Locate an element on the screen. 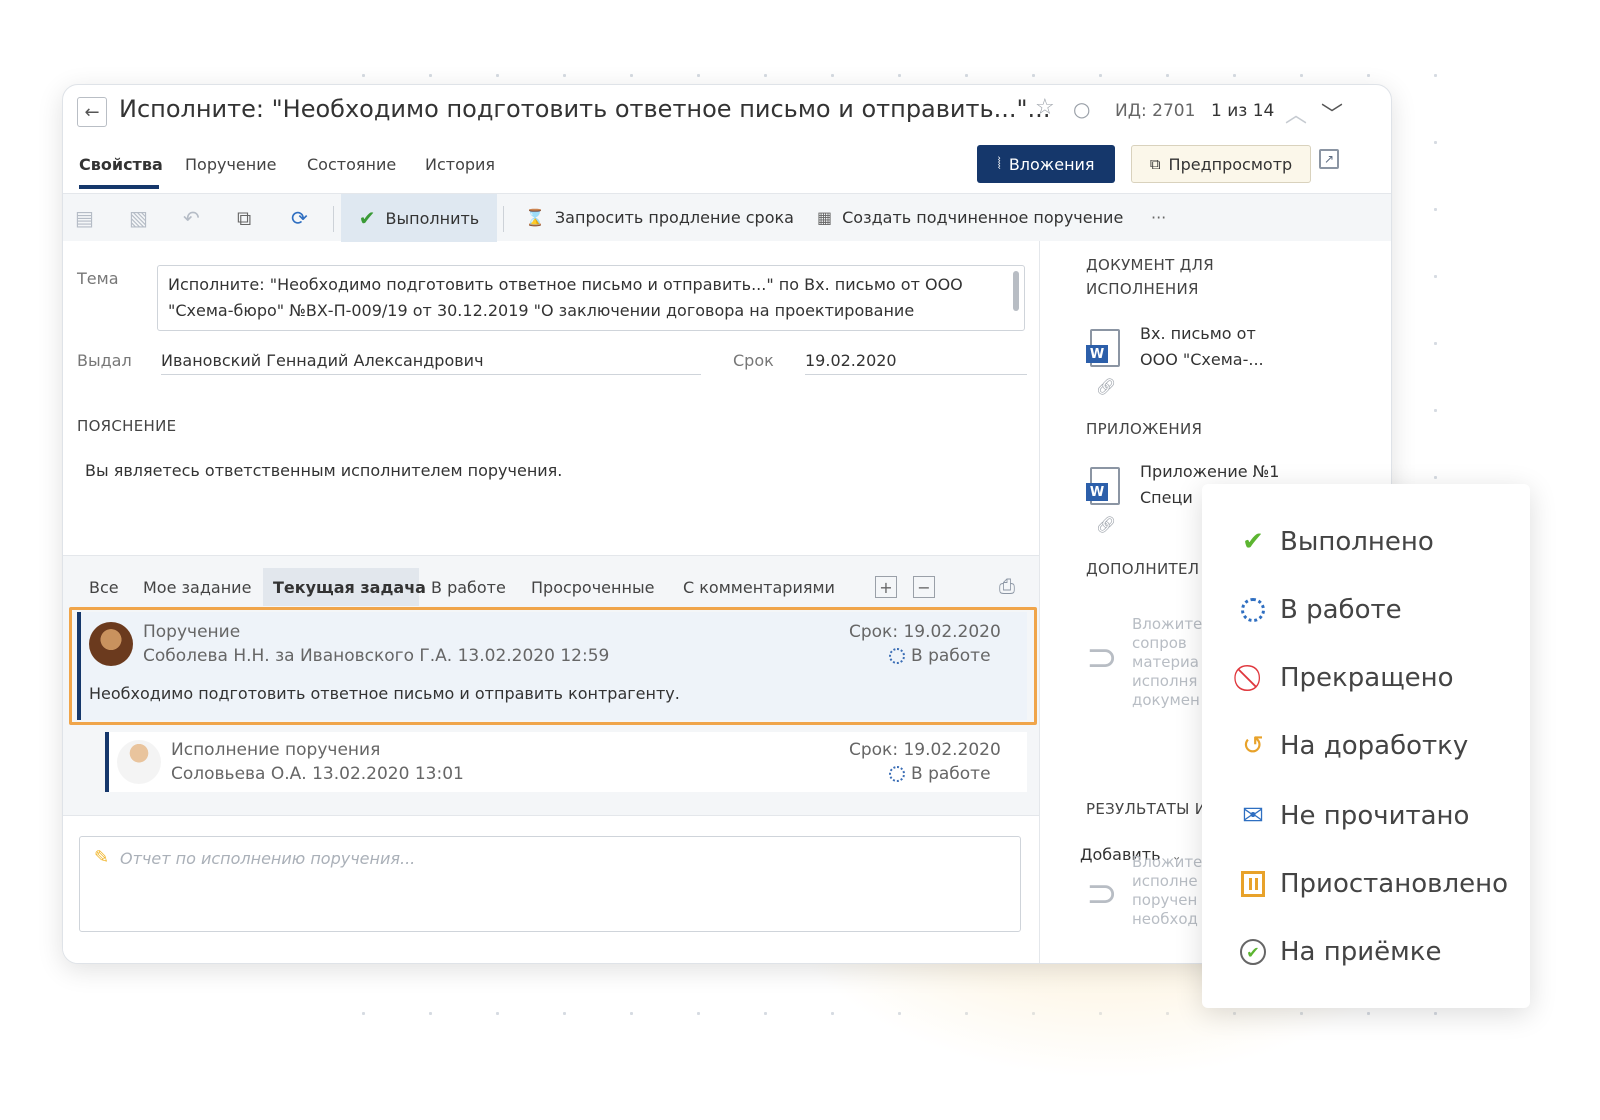 This screenshot has height=1120, width=1600. avatar is located at coordinates (139, 762).